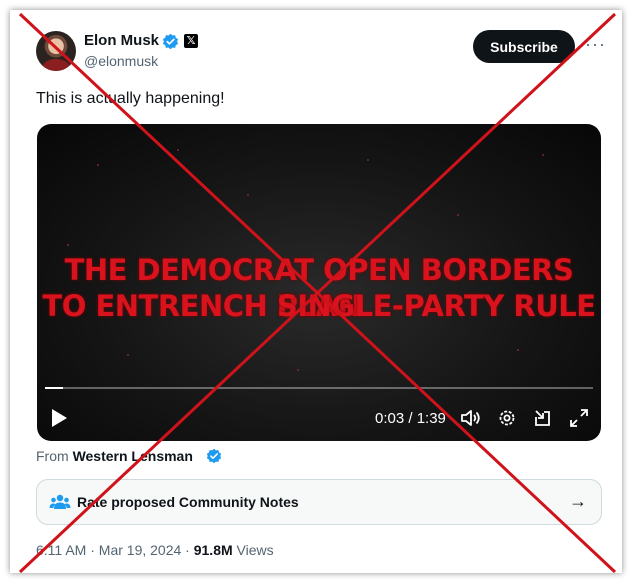  Describe the element at coordinates (121, 40) in the screenshot. I see `author-name: Elon Musk` at that location.